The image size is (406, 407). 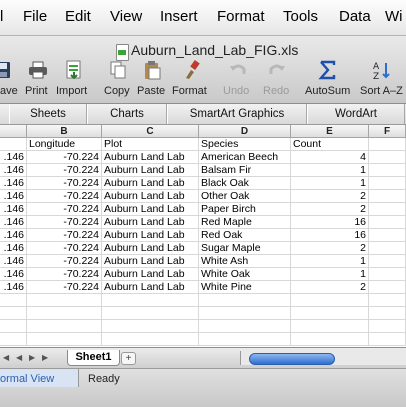 I want to click on cell-e-row-7: 16, so click(x=330, y=222).